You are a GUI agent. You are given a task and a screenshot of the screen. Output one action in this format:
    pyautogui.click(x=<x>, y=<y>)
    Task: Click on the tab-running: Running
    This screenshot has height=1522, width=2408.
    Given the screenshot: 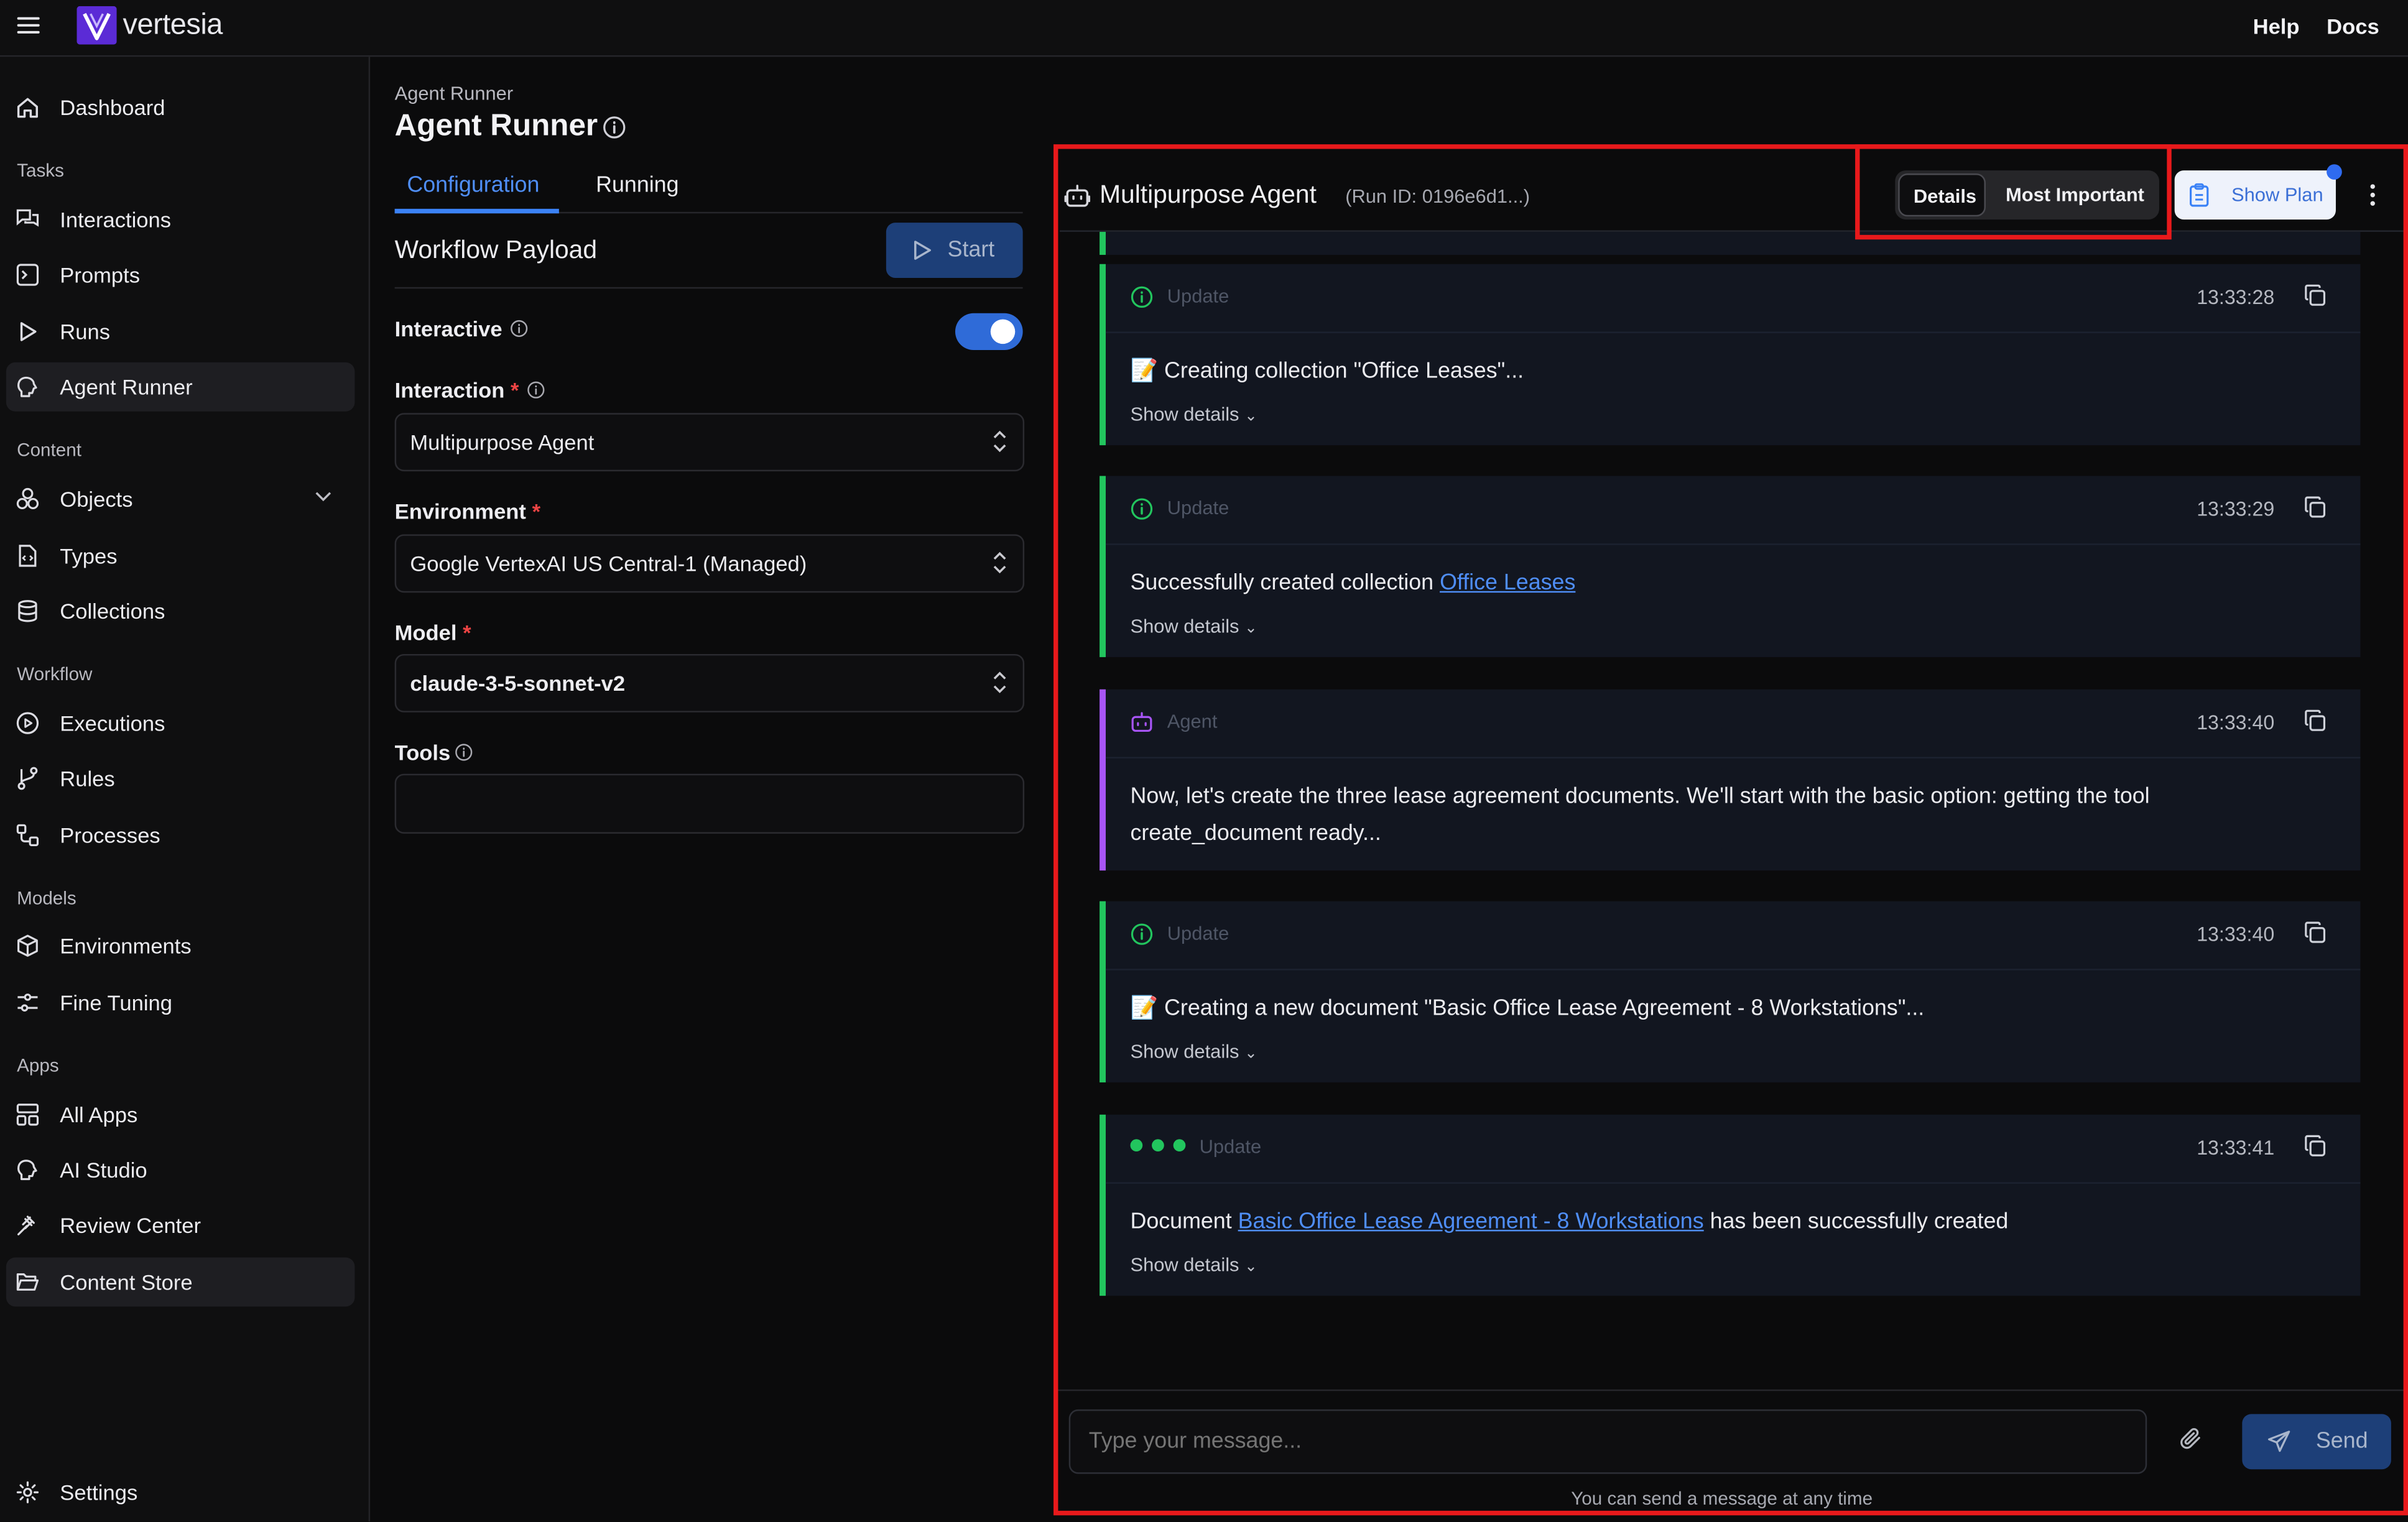 What is the action you would take?
    pyautogui.click(x=637, y=185)
    